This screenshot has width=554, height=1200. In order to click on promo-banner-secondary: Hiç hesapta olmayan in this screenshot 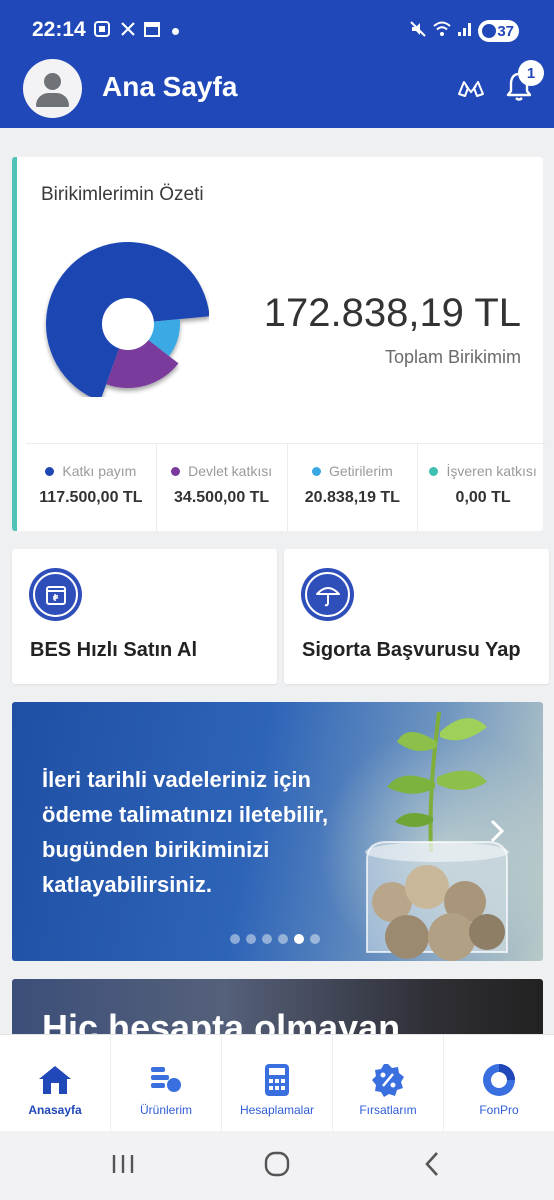, I will do `click(277, 1009)`.